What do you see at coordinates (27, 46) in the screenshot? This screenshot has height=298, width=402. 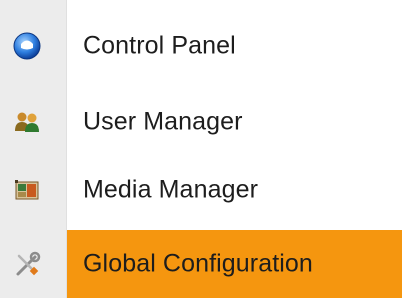 I see `control-panel-icon` at bounding box center [27, 46].